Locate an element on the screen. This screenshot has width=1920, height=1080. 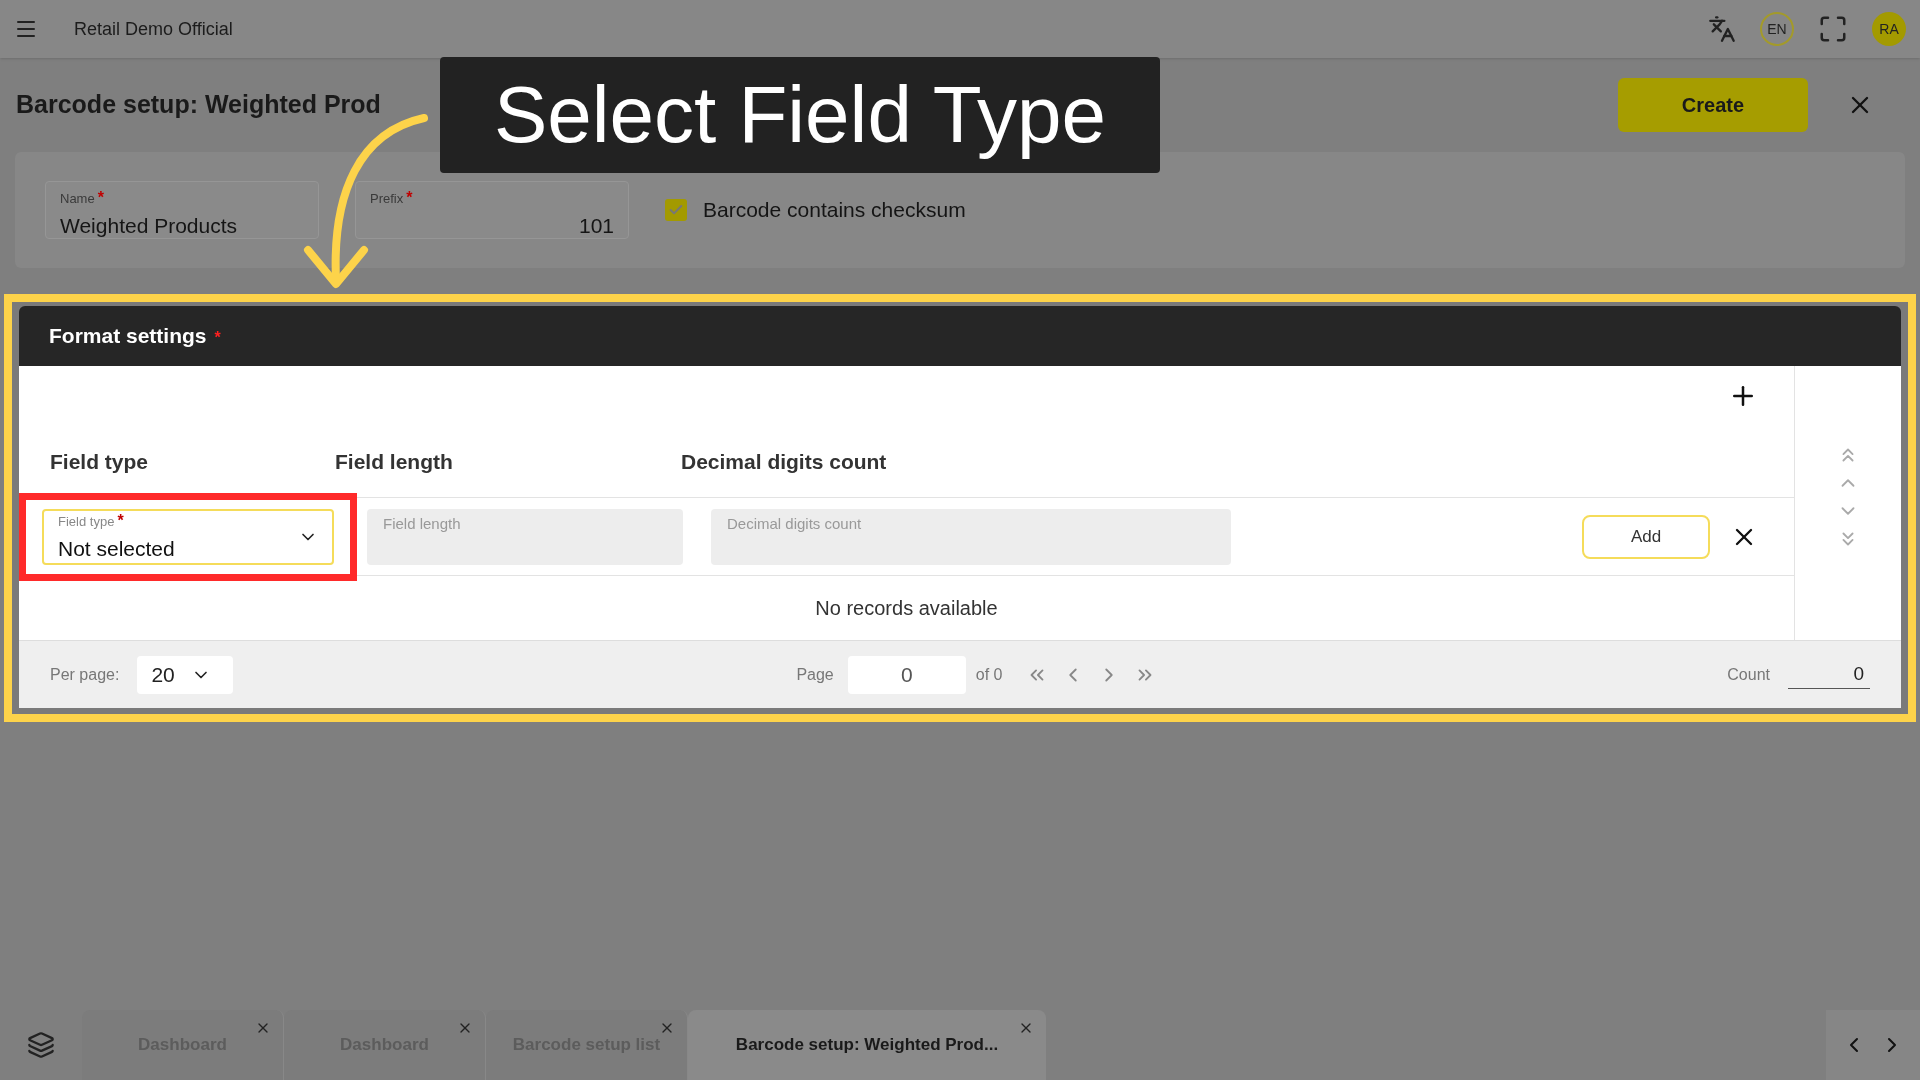
column-header: Field length is located at coordinates (394, 461).